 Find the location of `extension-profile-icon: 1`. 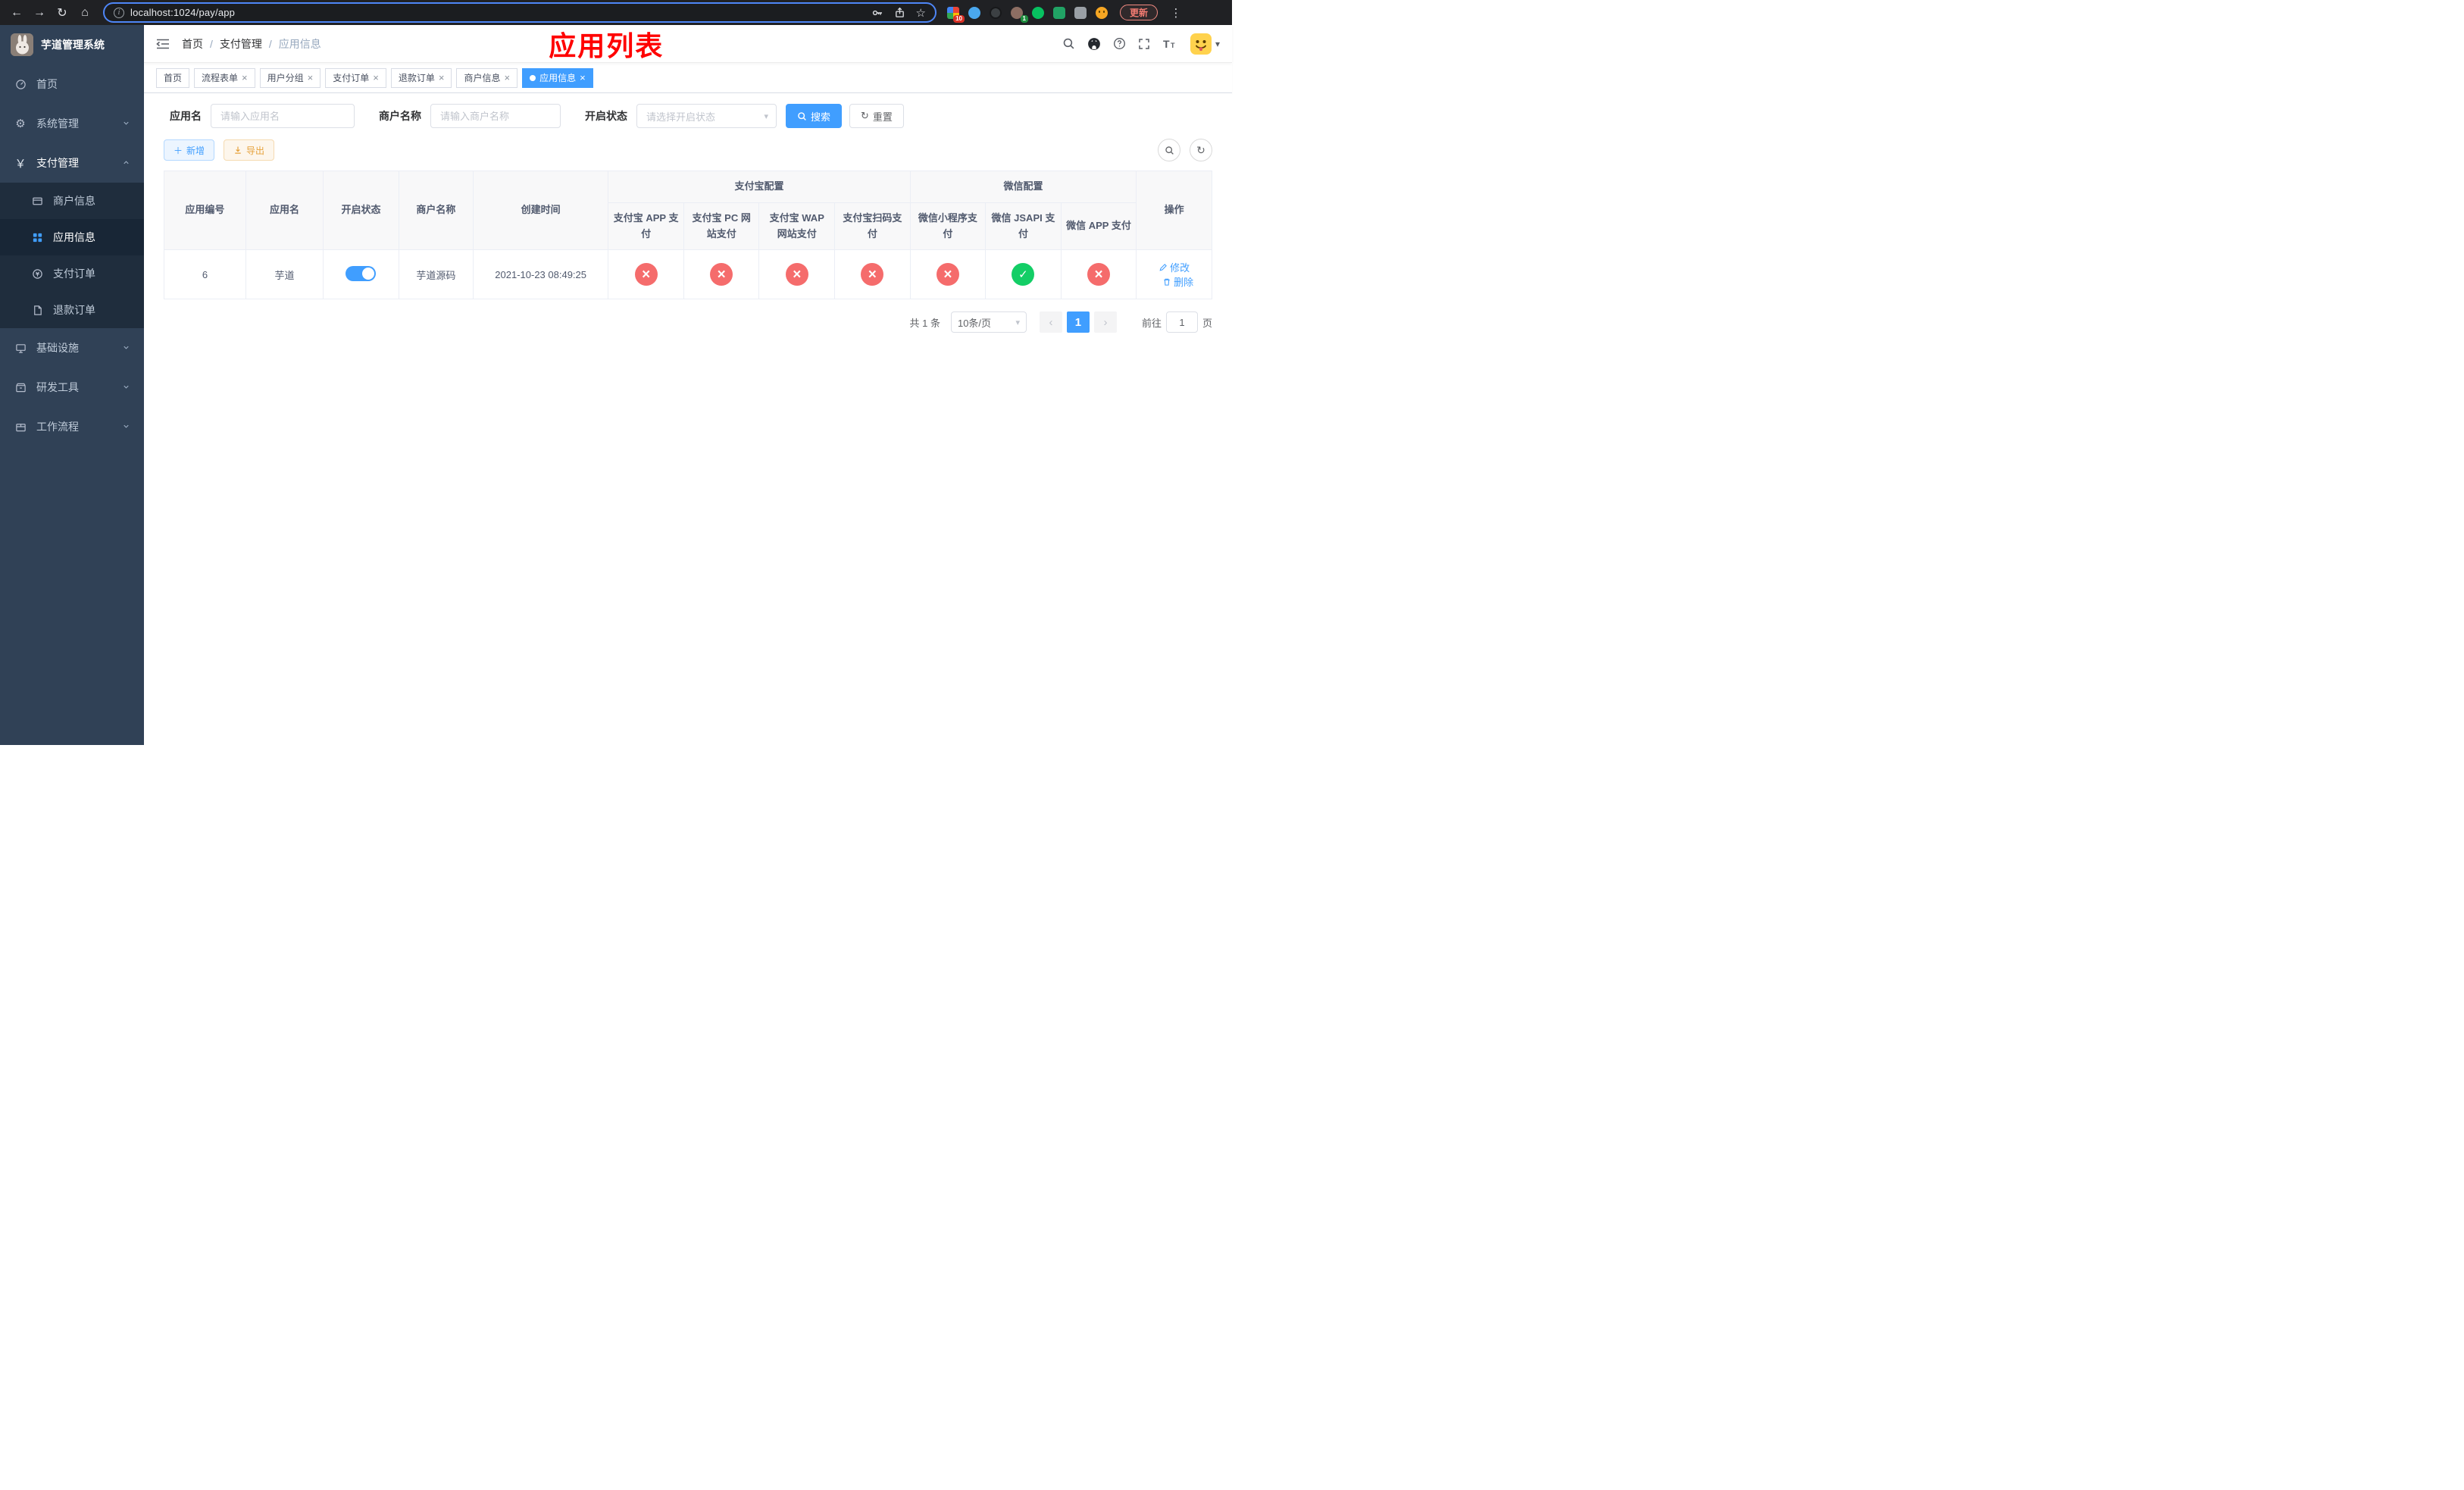

extension-profile-icon: 1 is located at coordinates (1019, 14).